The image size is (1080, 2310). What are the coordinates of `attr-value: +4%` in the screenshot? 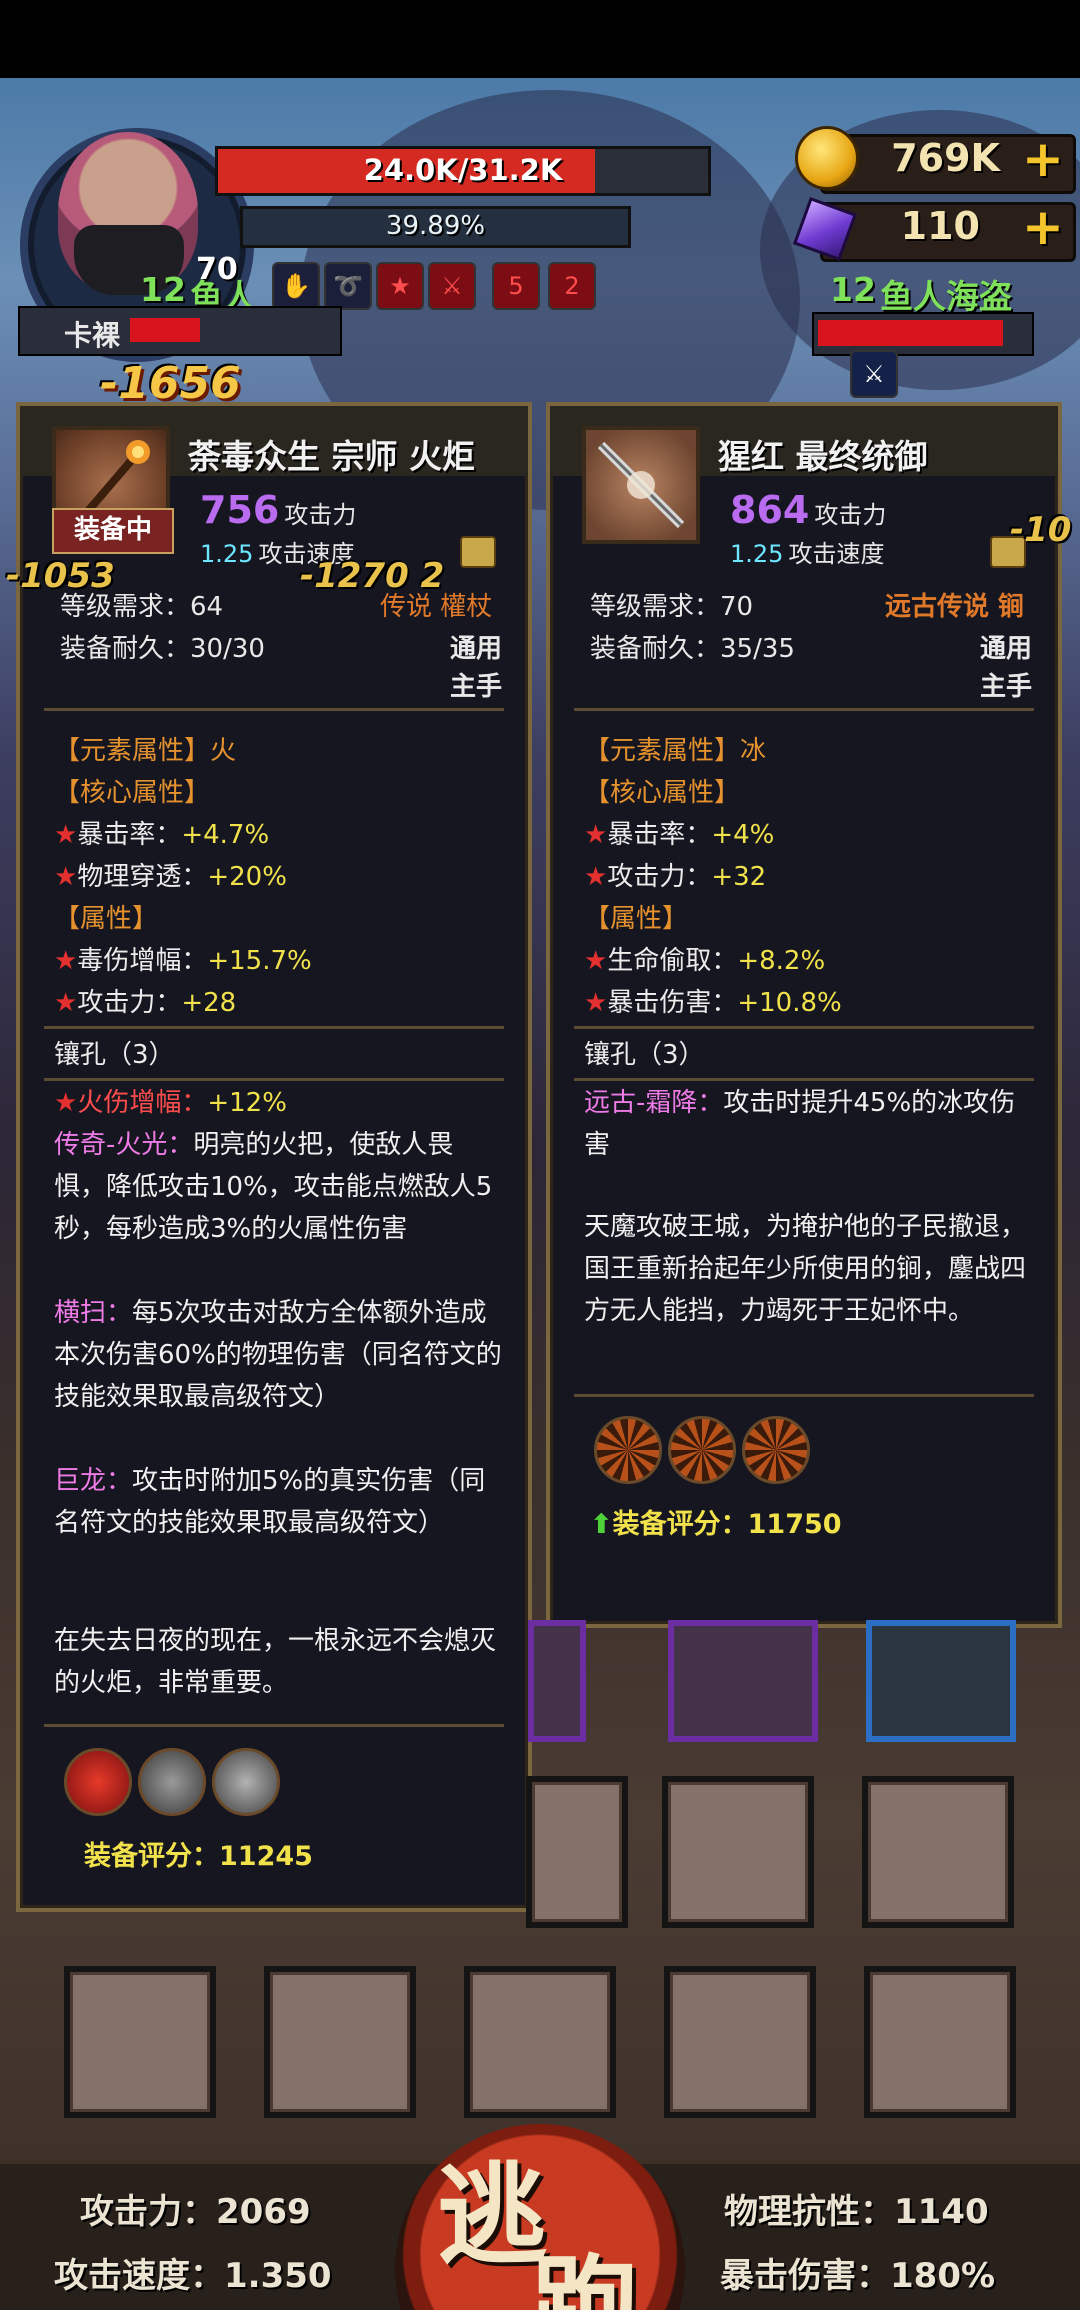 It's located at (743, 835).